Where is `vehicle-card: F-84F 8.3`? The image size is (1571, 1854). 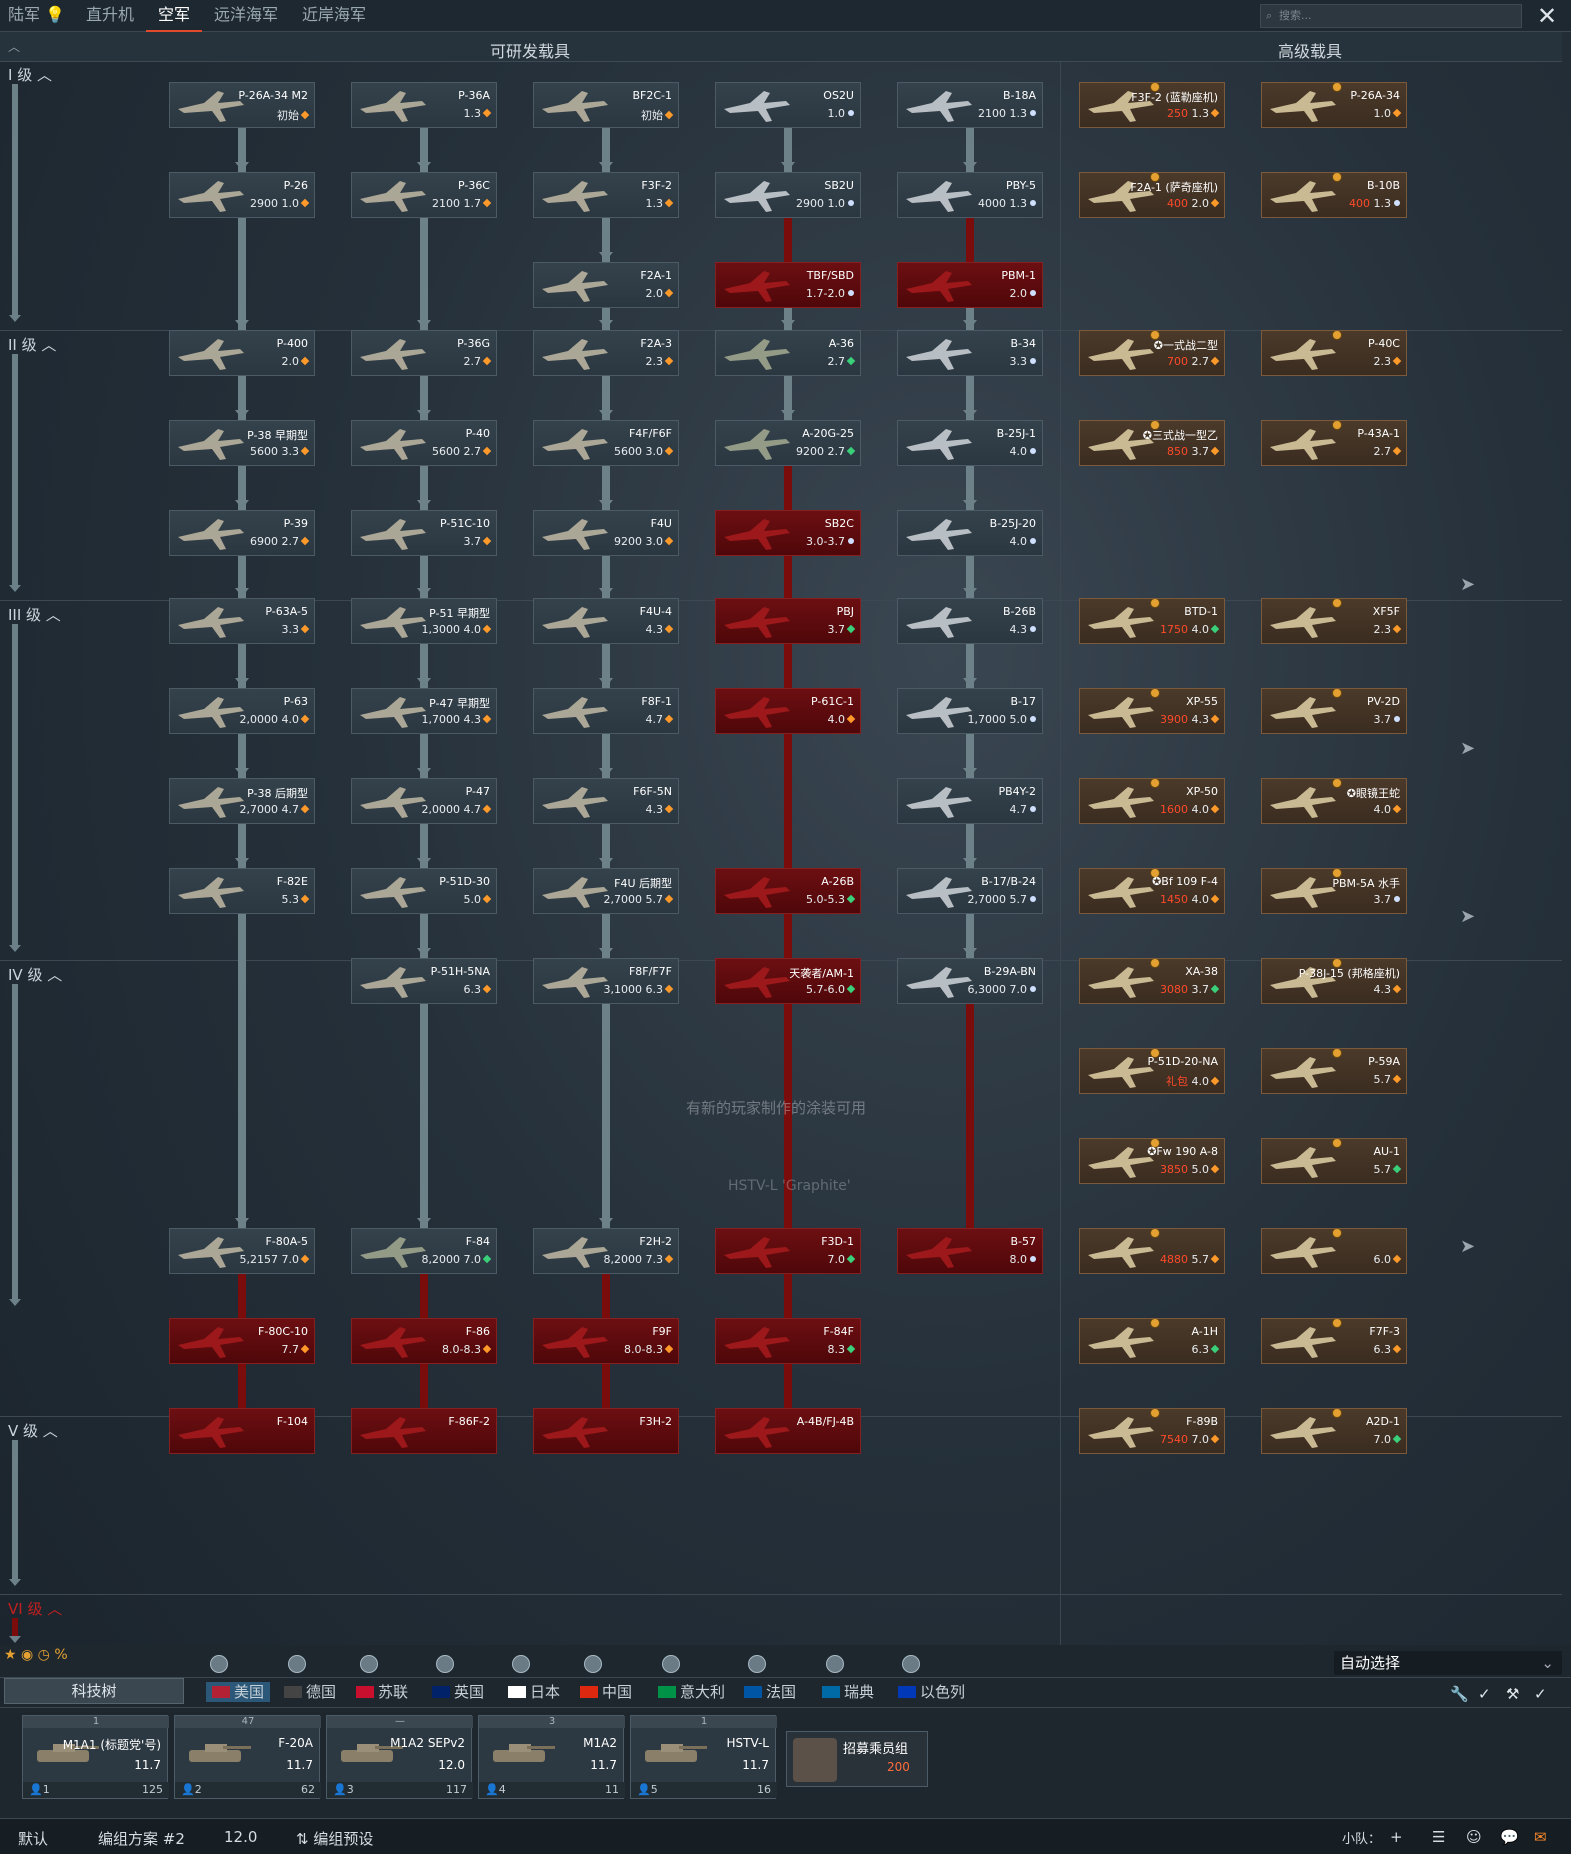 vehicle-card: F-84F 8.3 is located at coordinates (788, 1341).